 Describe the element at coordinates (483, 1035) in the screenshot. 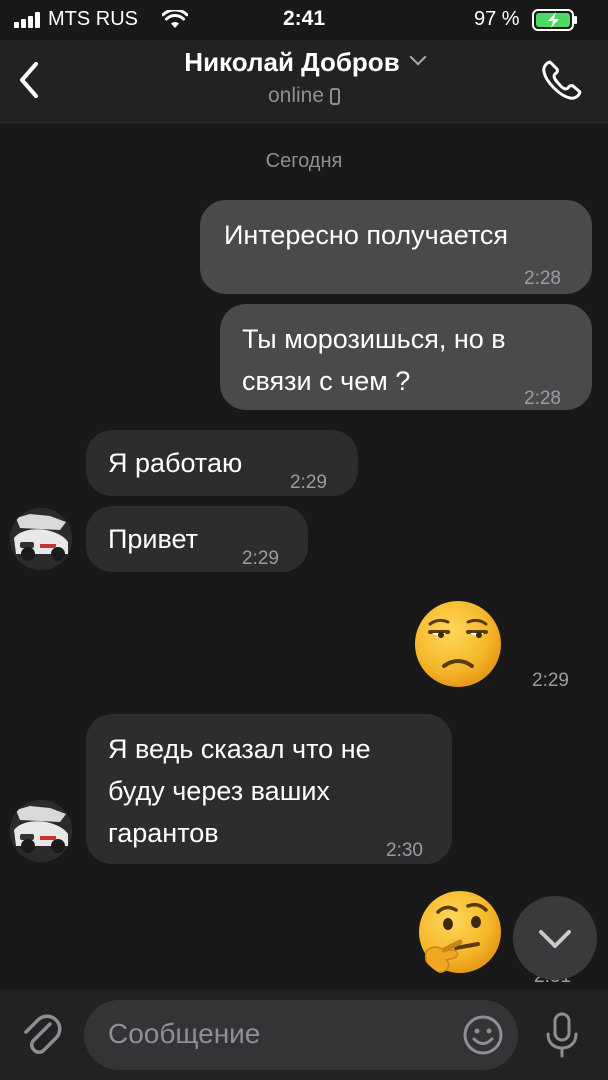

I see `emoji-picker-icon` at that location.